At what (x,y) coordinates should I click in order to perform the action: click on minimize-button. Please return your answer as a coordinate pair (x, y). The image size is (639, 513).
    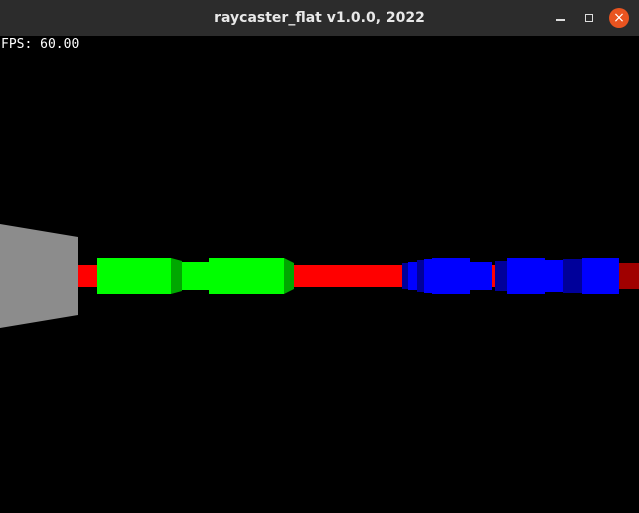
    Looking at the image, I should click on (560, 18).